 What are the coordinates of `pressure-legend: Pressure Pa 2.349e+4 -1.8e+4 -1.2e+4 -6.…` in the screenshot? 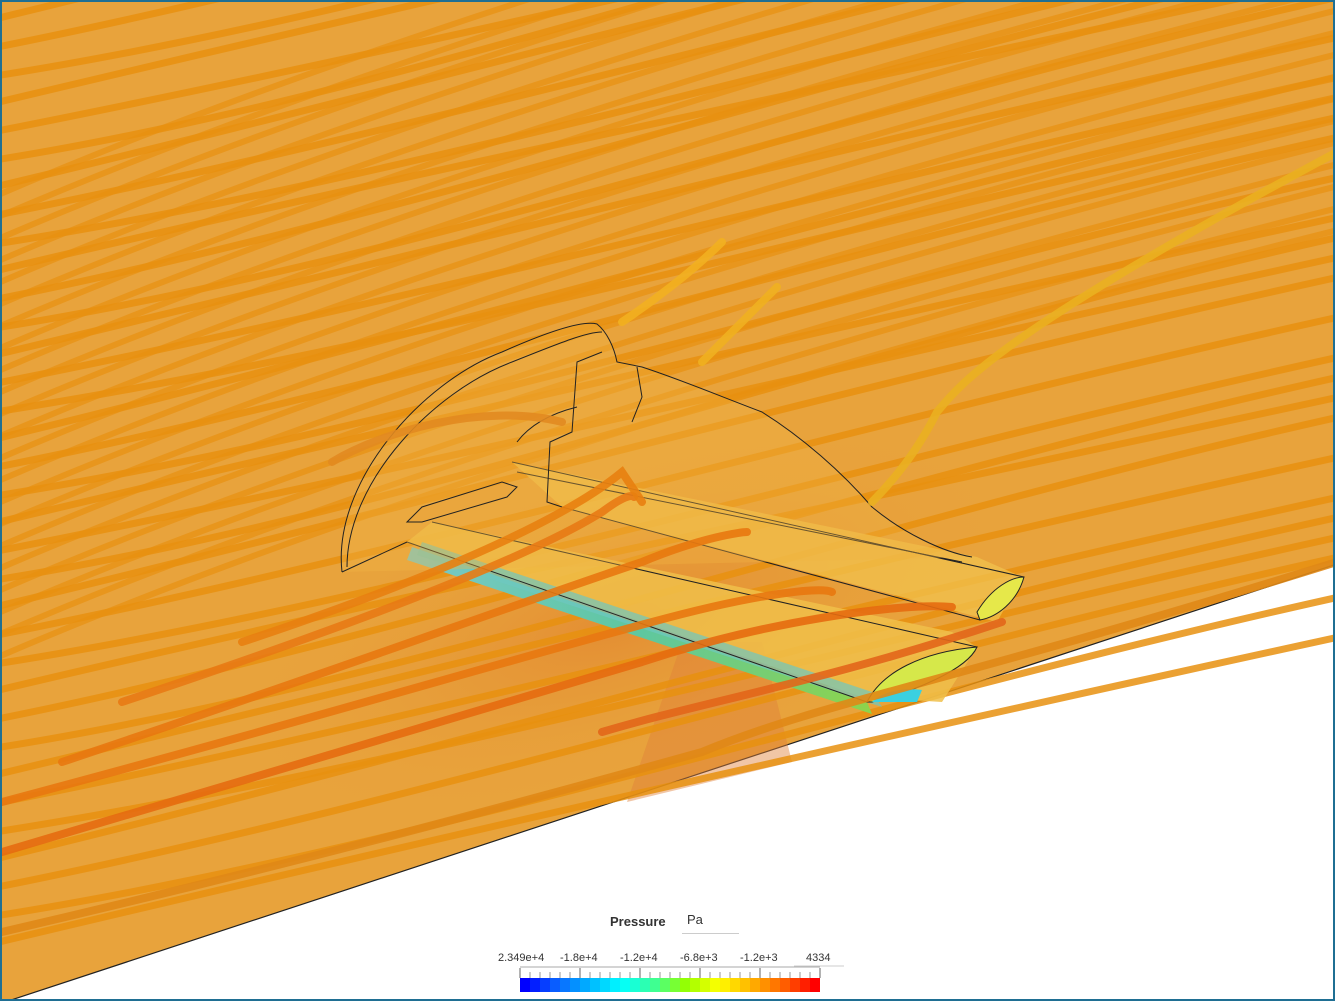 It's located at (672, 950).